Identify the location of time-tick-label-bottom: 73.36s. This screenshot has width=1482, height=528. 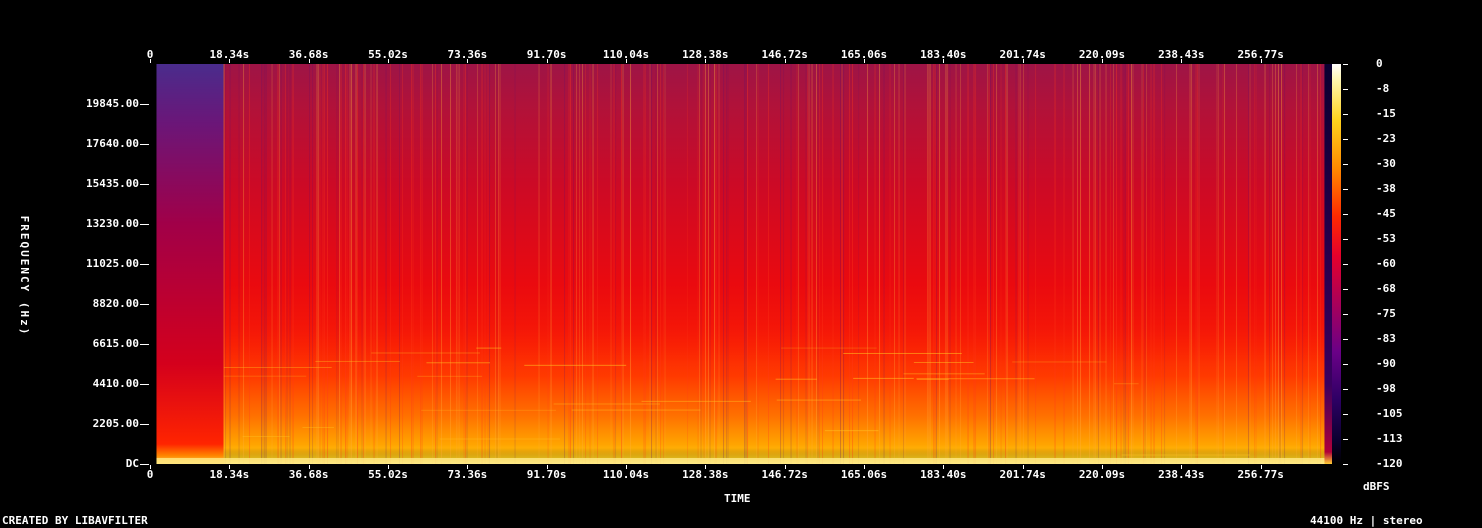
(467, 474).